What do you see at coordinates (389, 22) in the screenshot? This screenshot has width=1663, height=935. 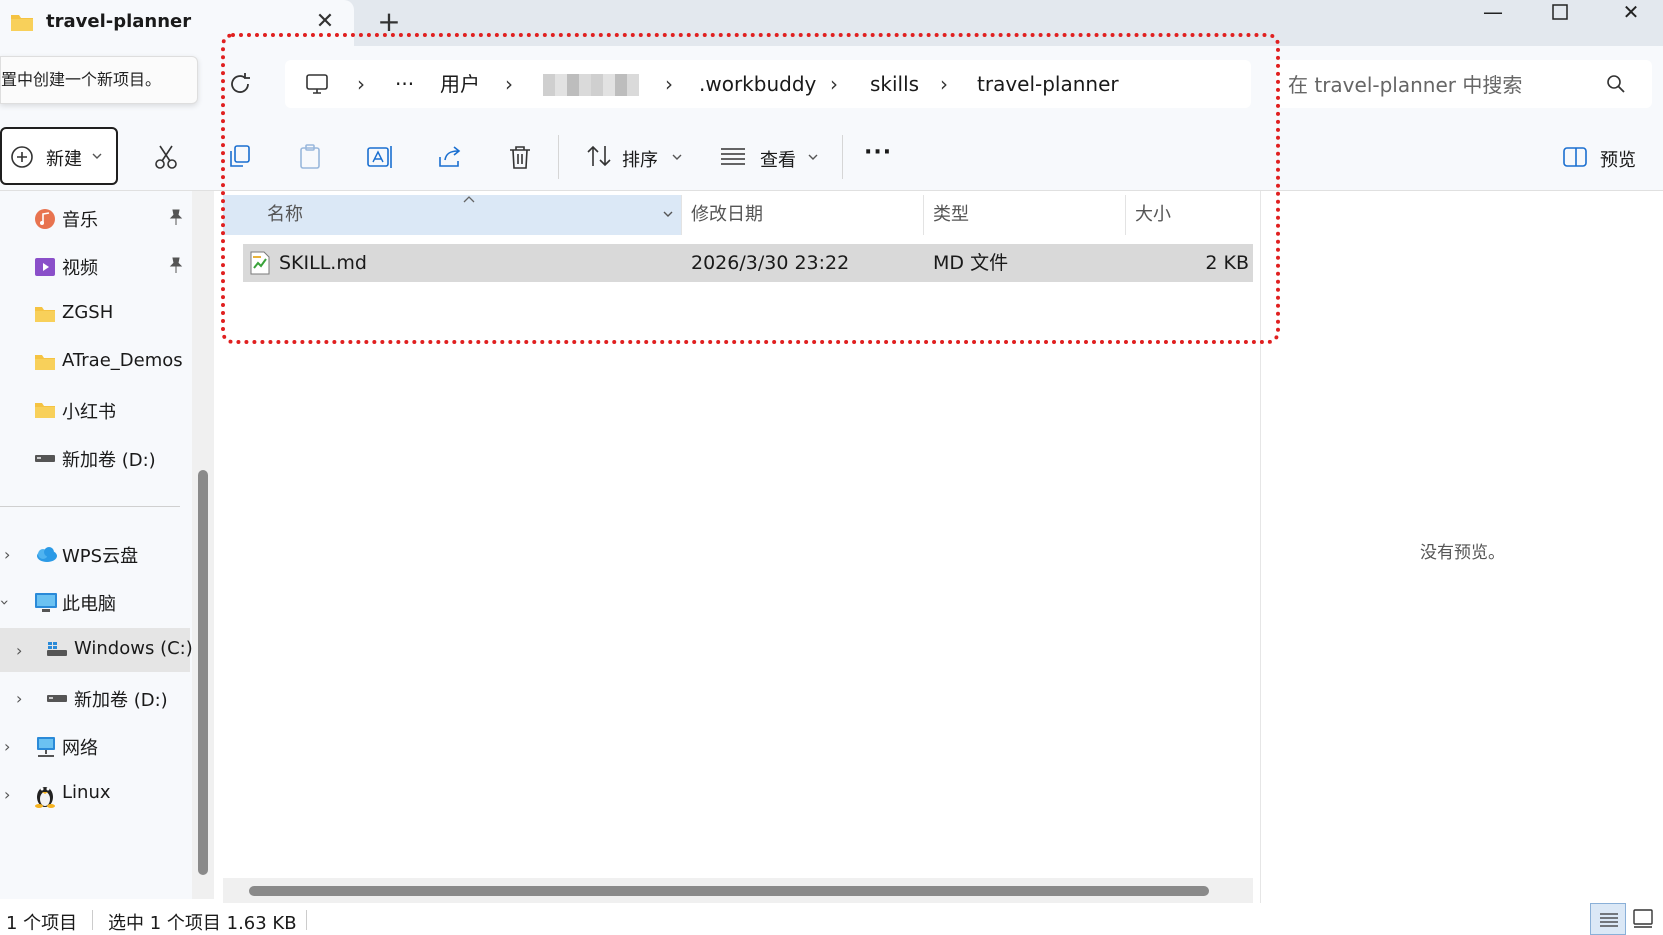 I see `new-tab-icon: +` at bounding box center [389, 22].